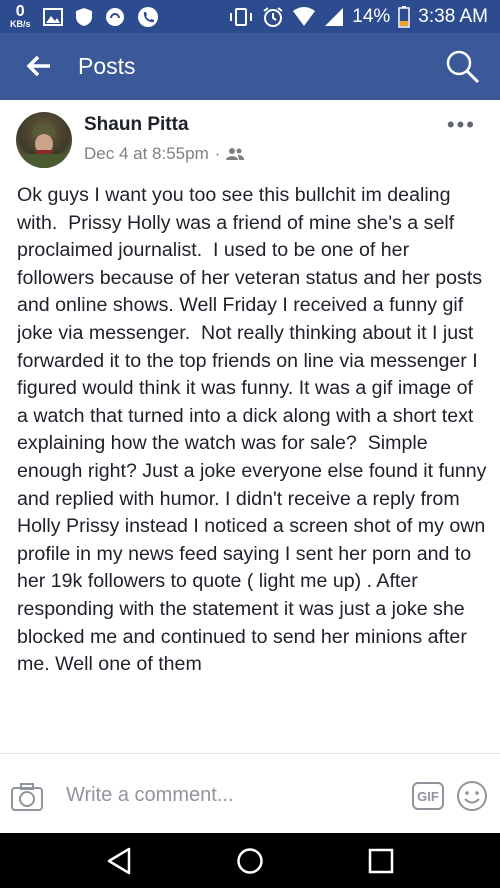 The image size is (500, 888). Describe the element at coordinates (20, 24) in the screenshot. I see `network-speed-unit: KB/s` at that location.